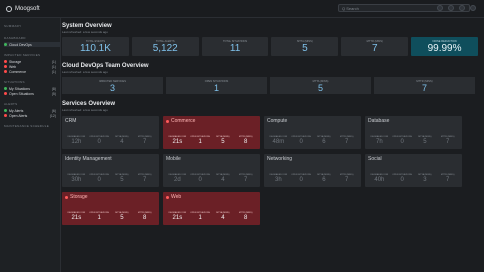 The image size is (484, 272). Describe the element at coordinates (71, 121) in the screenshot. I see `service-name-text: CRM` at that location.